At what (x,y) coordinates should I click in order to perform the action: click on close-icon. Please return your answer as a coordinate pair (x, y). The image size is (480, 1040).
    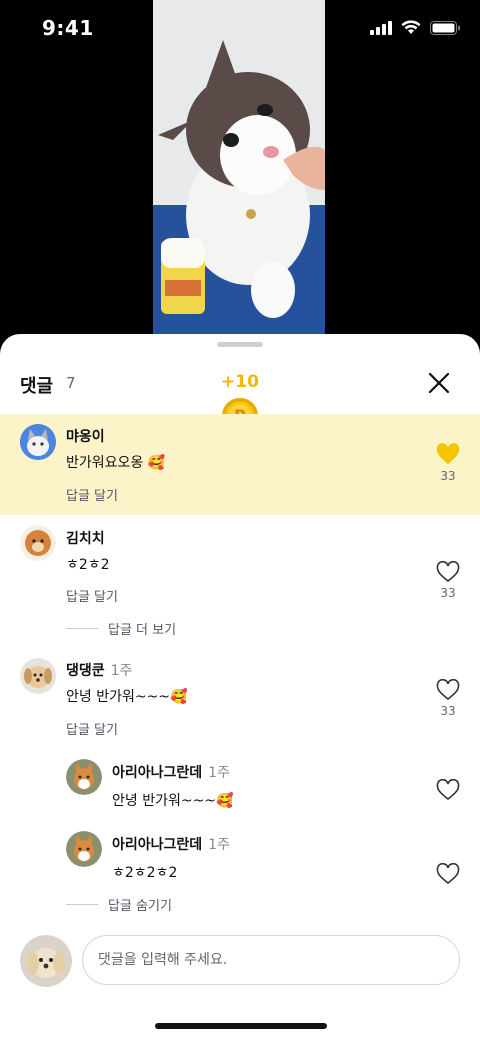
    Looking at the image, I should click on (439, 383).